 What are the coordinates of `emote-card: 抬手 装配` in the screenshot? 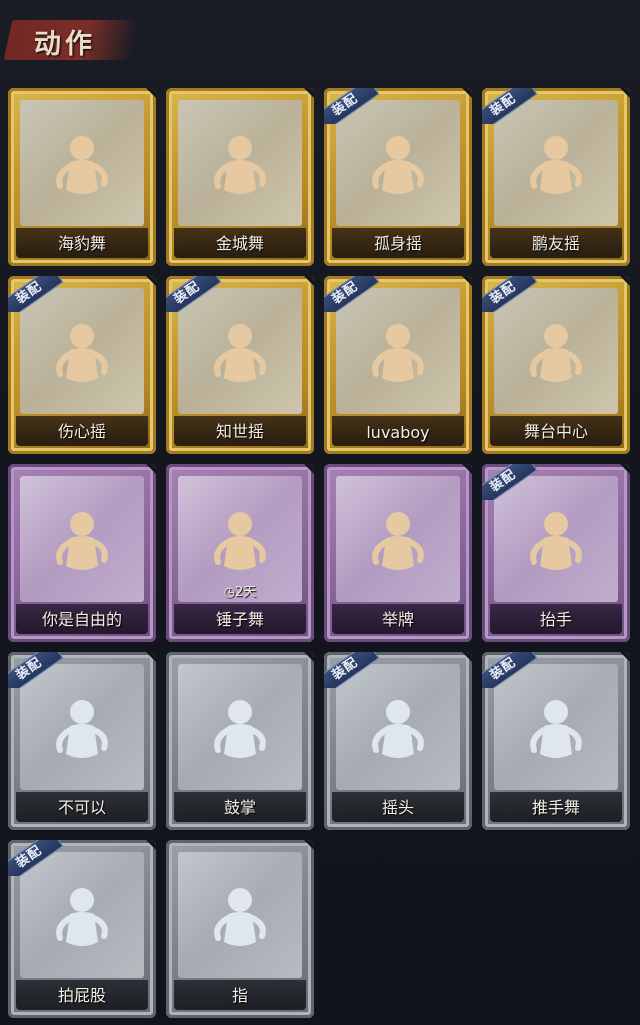 It's located at (556, 553).